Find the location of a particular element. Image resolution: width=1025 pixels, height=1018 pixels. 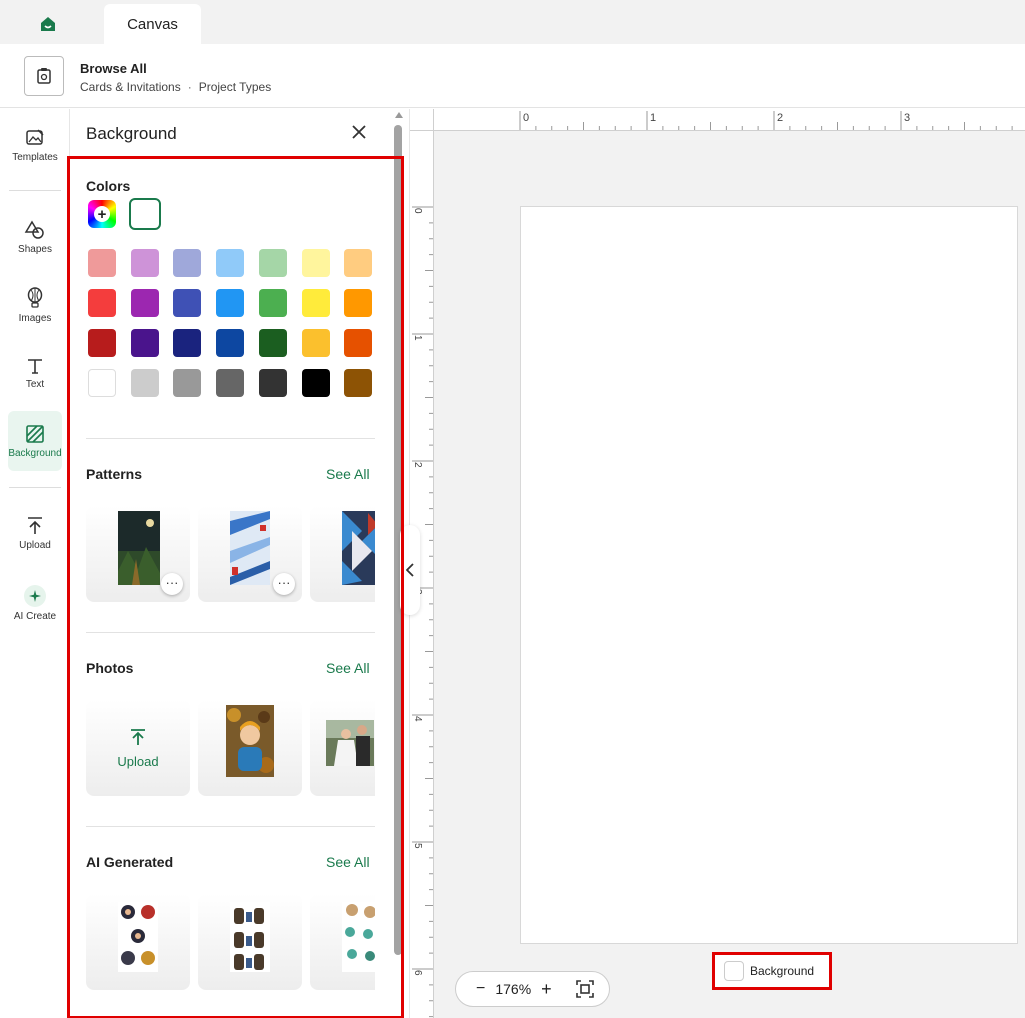

ruler-top: 0 1 2 3 is located at coordinates (729, 120).